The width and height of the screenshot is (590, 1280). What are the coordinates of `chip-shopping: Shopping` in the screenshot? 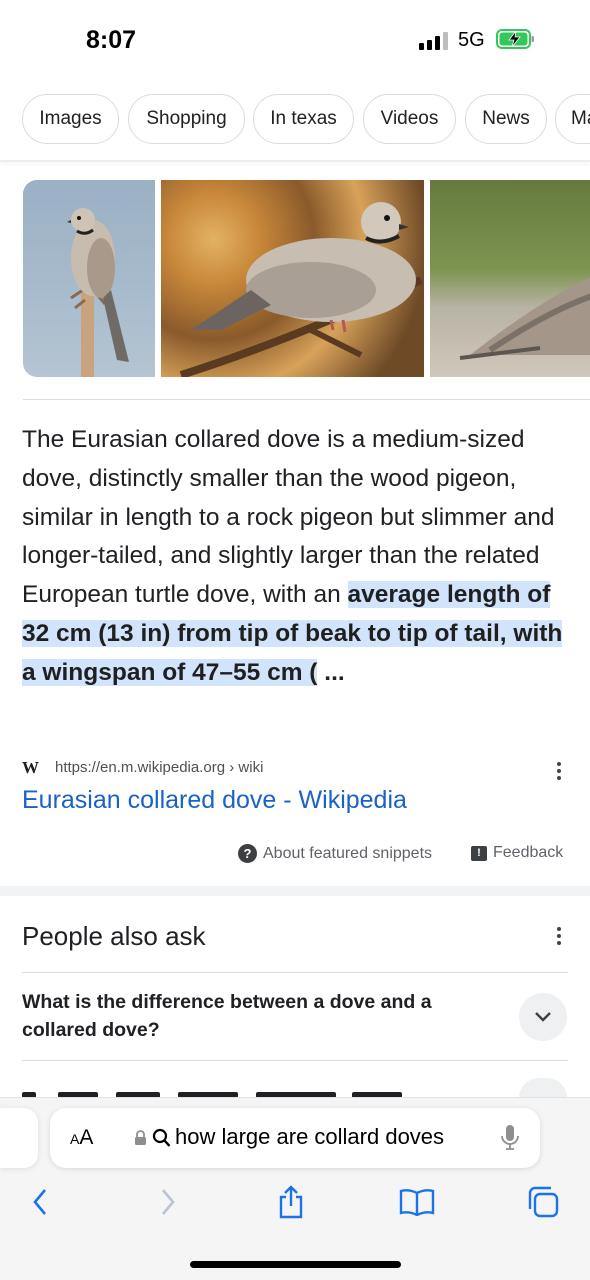 It's located at (186, 119).